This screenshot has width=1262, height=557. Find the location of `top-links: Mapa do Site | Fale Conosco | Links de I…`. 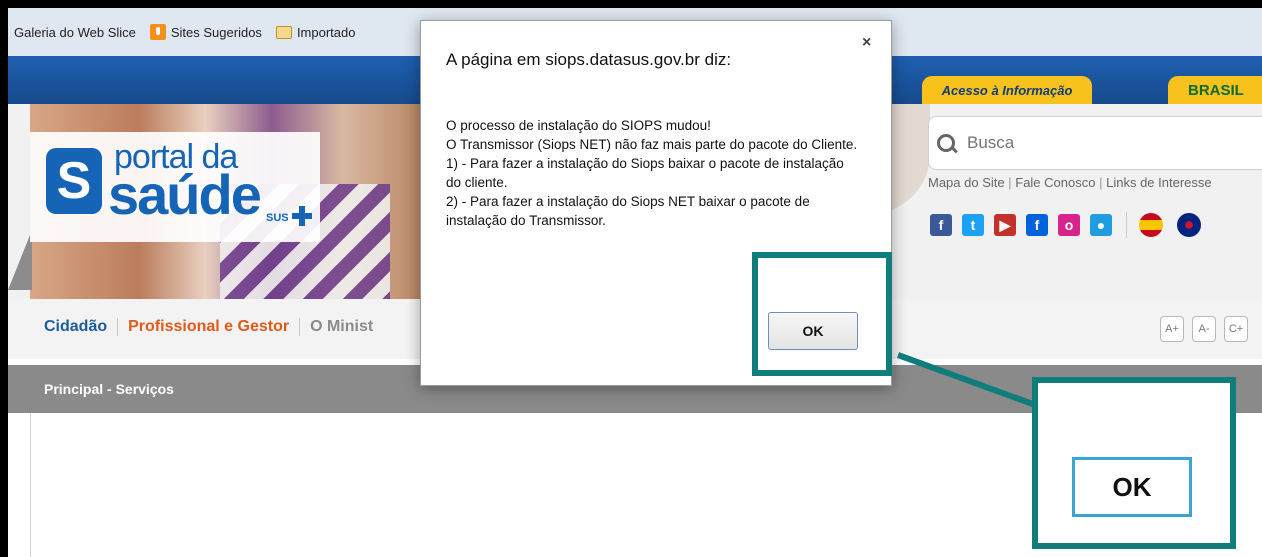

top-links: Mapa do Site | Fale Conosco | Links de I… is located at coordinates (1070, 182).